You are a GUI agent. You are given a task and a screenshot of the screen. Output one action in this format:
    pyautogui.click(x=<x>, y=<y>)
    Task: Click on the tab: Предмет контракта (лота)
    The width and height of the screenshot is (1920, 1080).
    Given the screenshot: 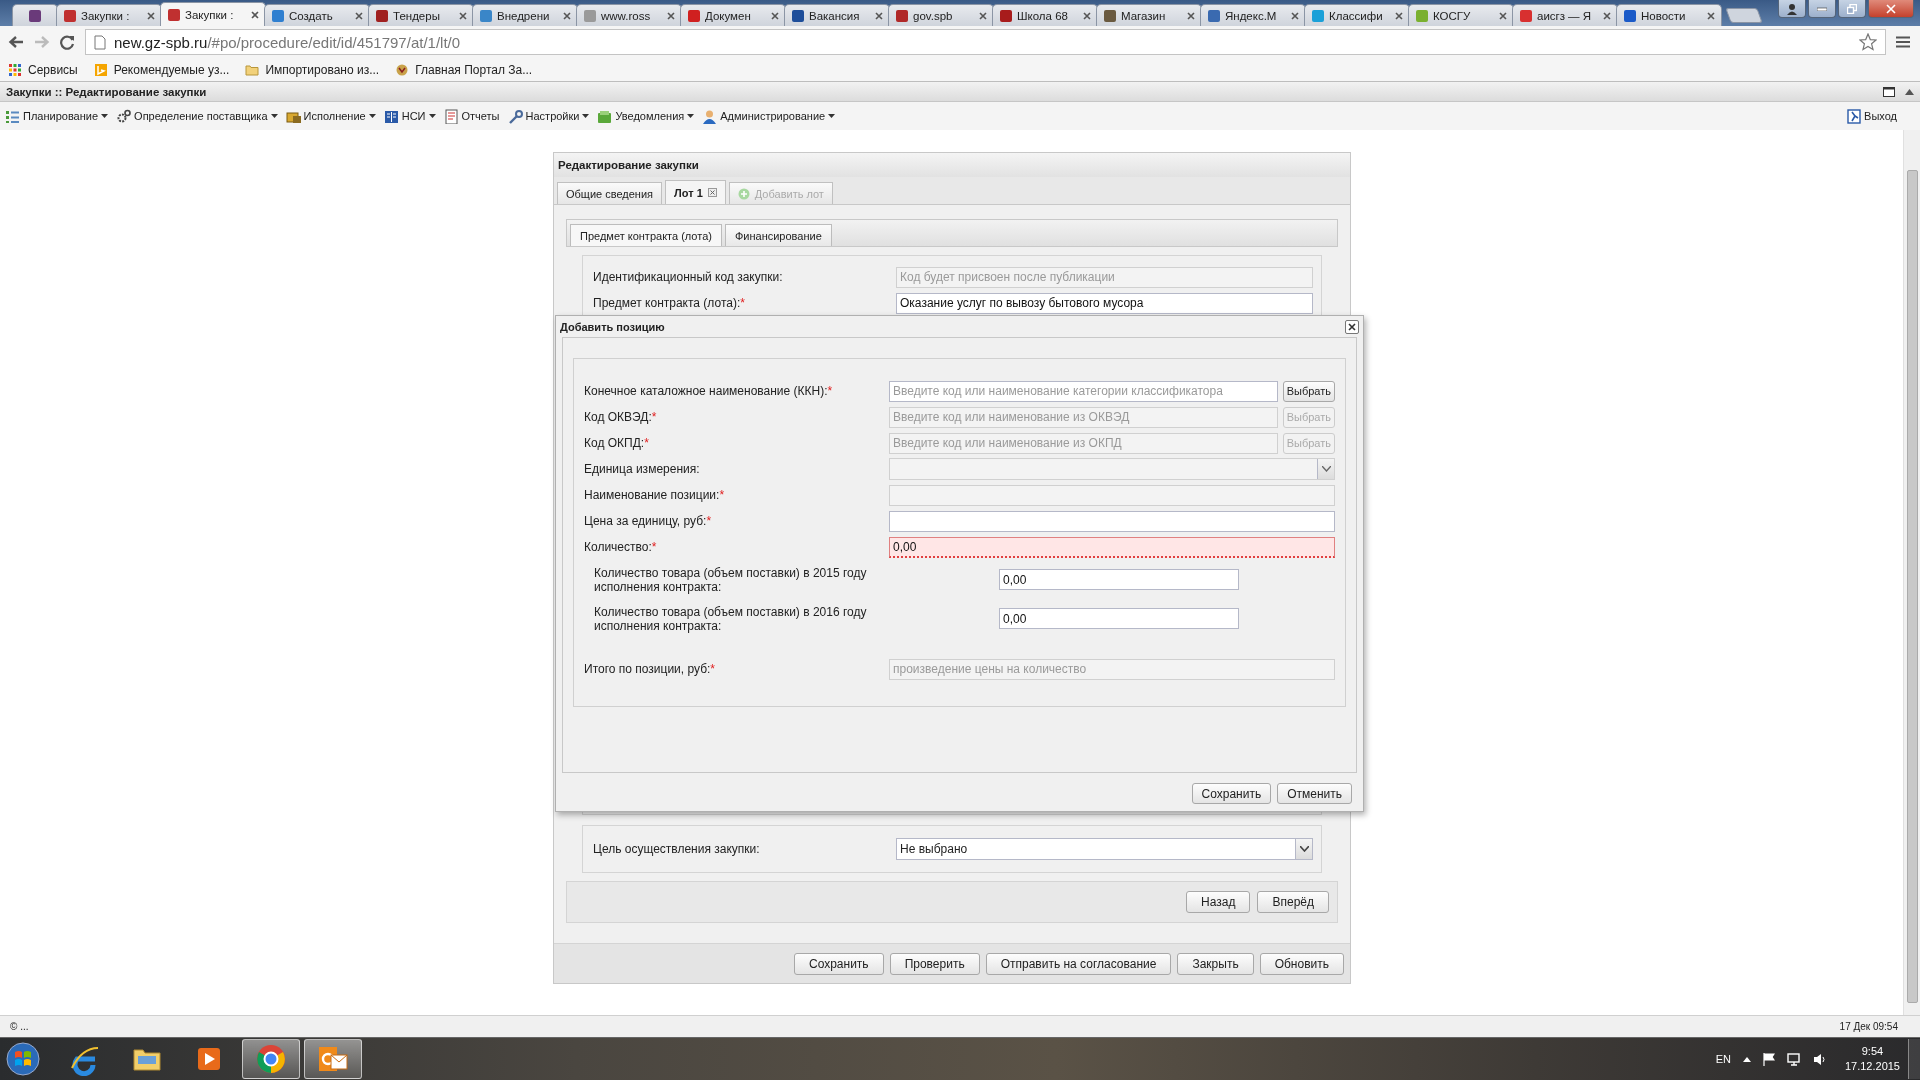 What is the action you would take?
    pyautogui.click(x=646, y=235)
    